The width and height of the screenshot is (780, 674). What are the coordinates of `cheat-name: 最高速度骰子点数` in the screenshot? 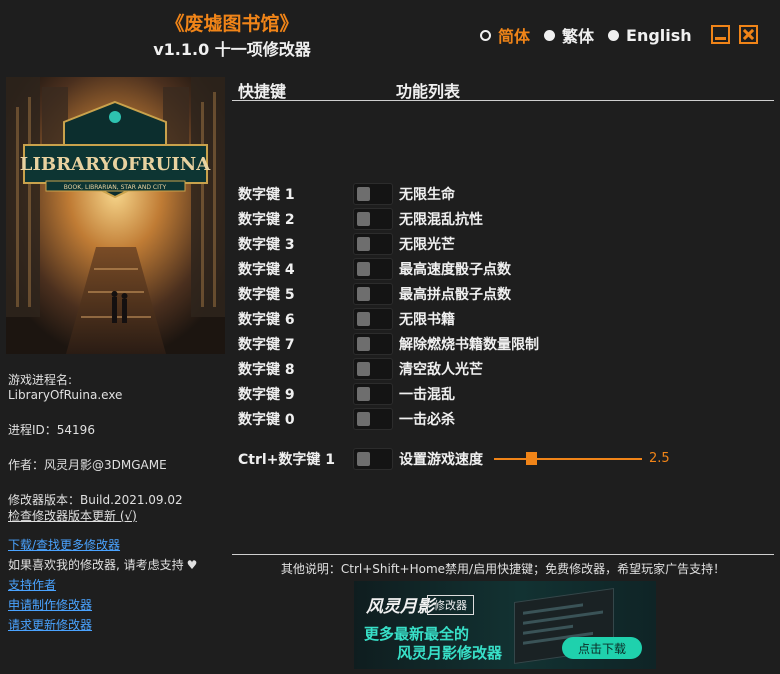 It's located at (455, 270).